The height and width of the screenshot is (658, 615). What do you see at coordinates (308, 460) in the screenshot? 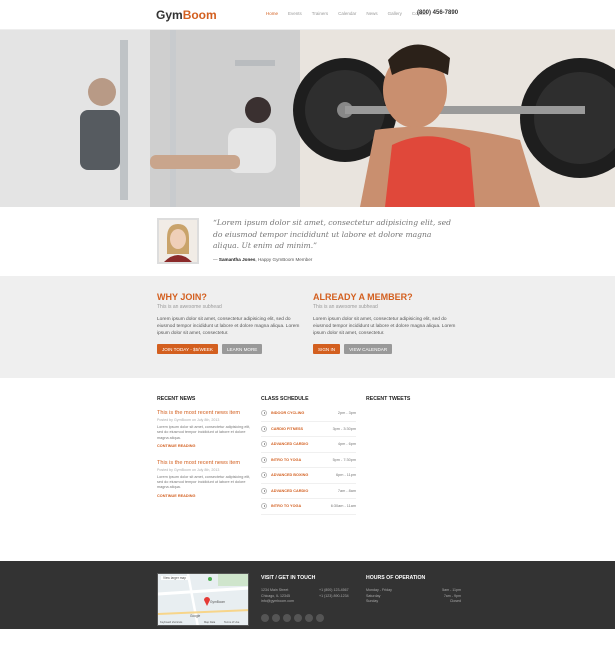
I see `schedule-row: INTRO TO YOGA 5pm - 7:30pm` at bounding box center [308, 460].